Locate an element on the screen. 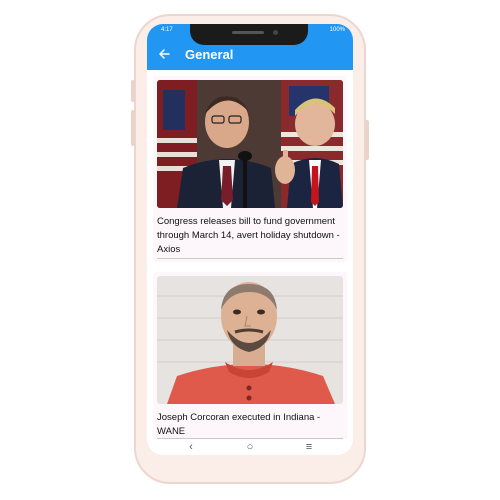 Image resolution: width=500 pixels, height=500 pixels. camera-notch is located at coordinates (249, 34).